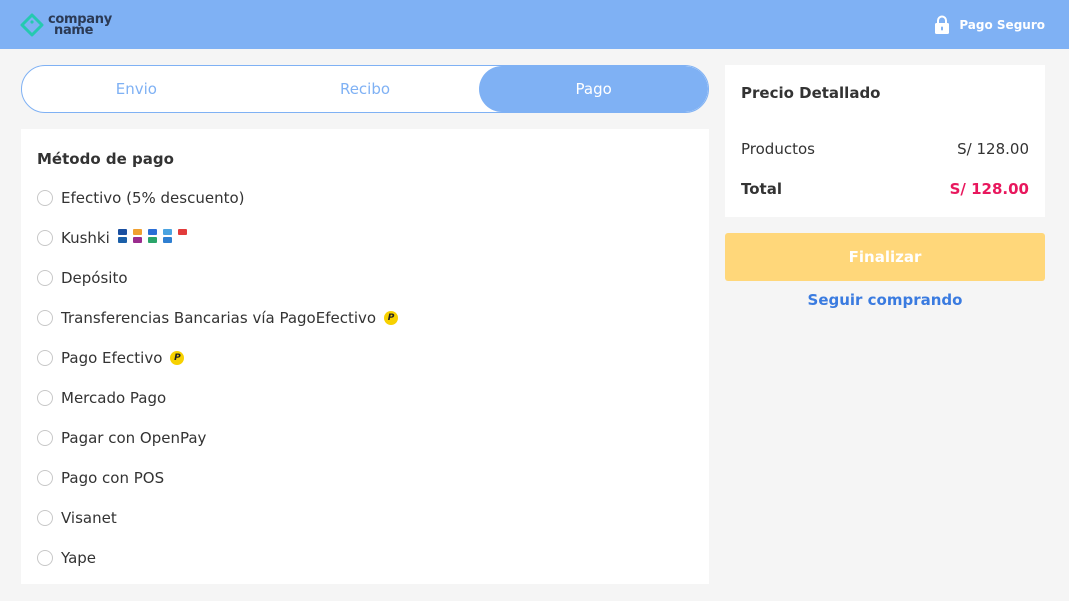  What do you see at coordinates (811, 93) in the screenshot?
I see `summary-title: Precio Detallado` at bounding box center [811, 93].